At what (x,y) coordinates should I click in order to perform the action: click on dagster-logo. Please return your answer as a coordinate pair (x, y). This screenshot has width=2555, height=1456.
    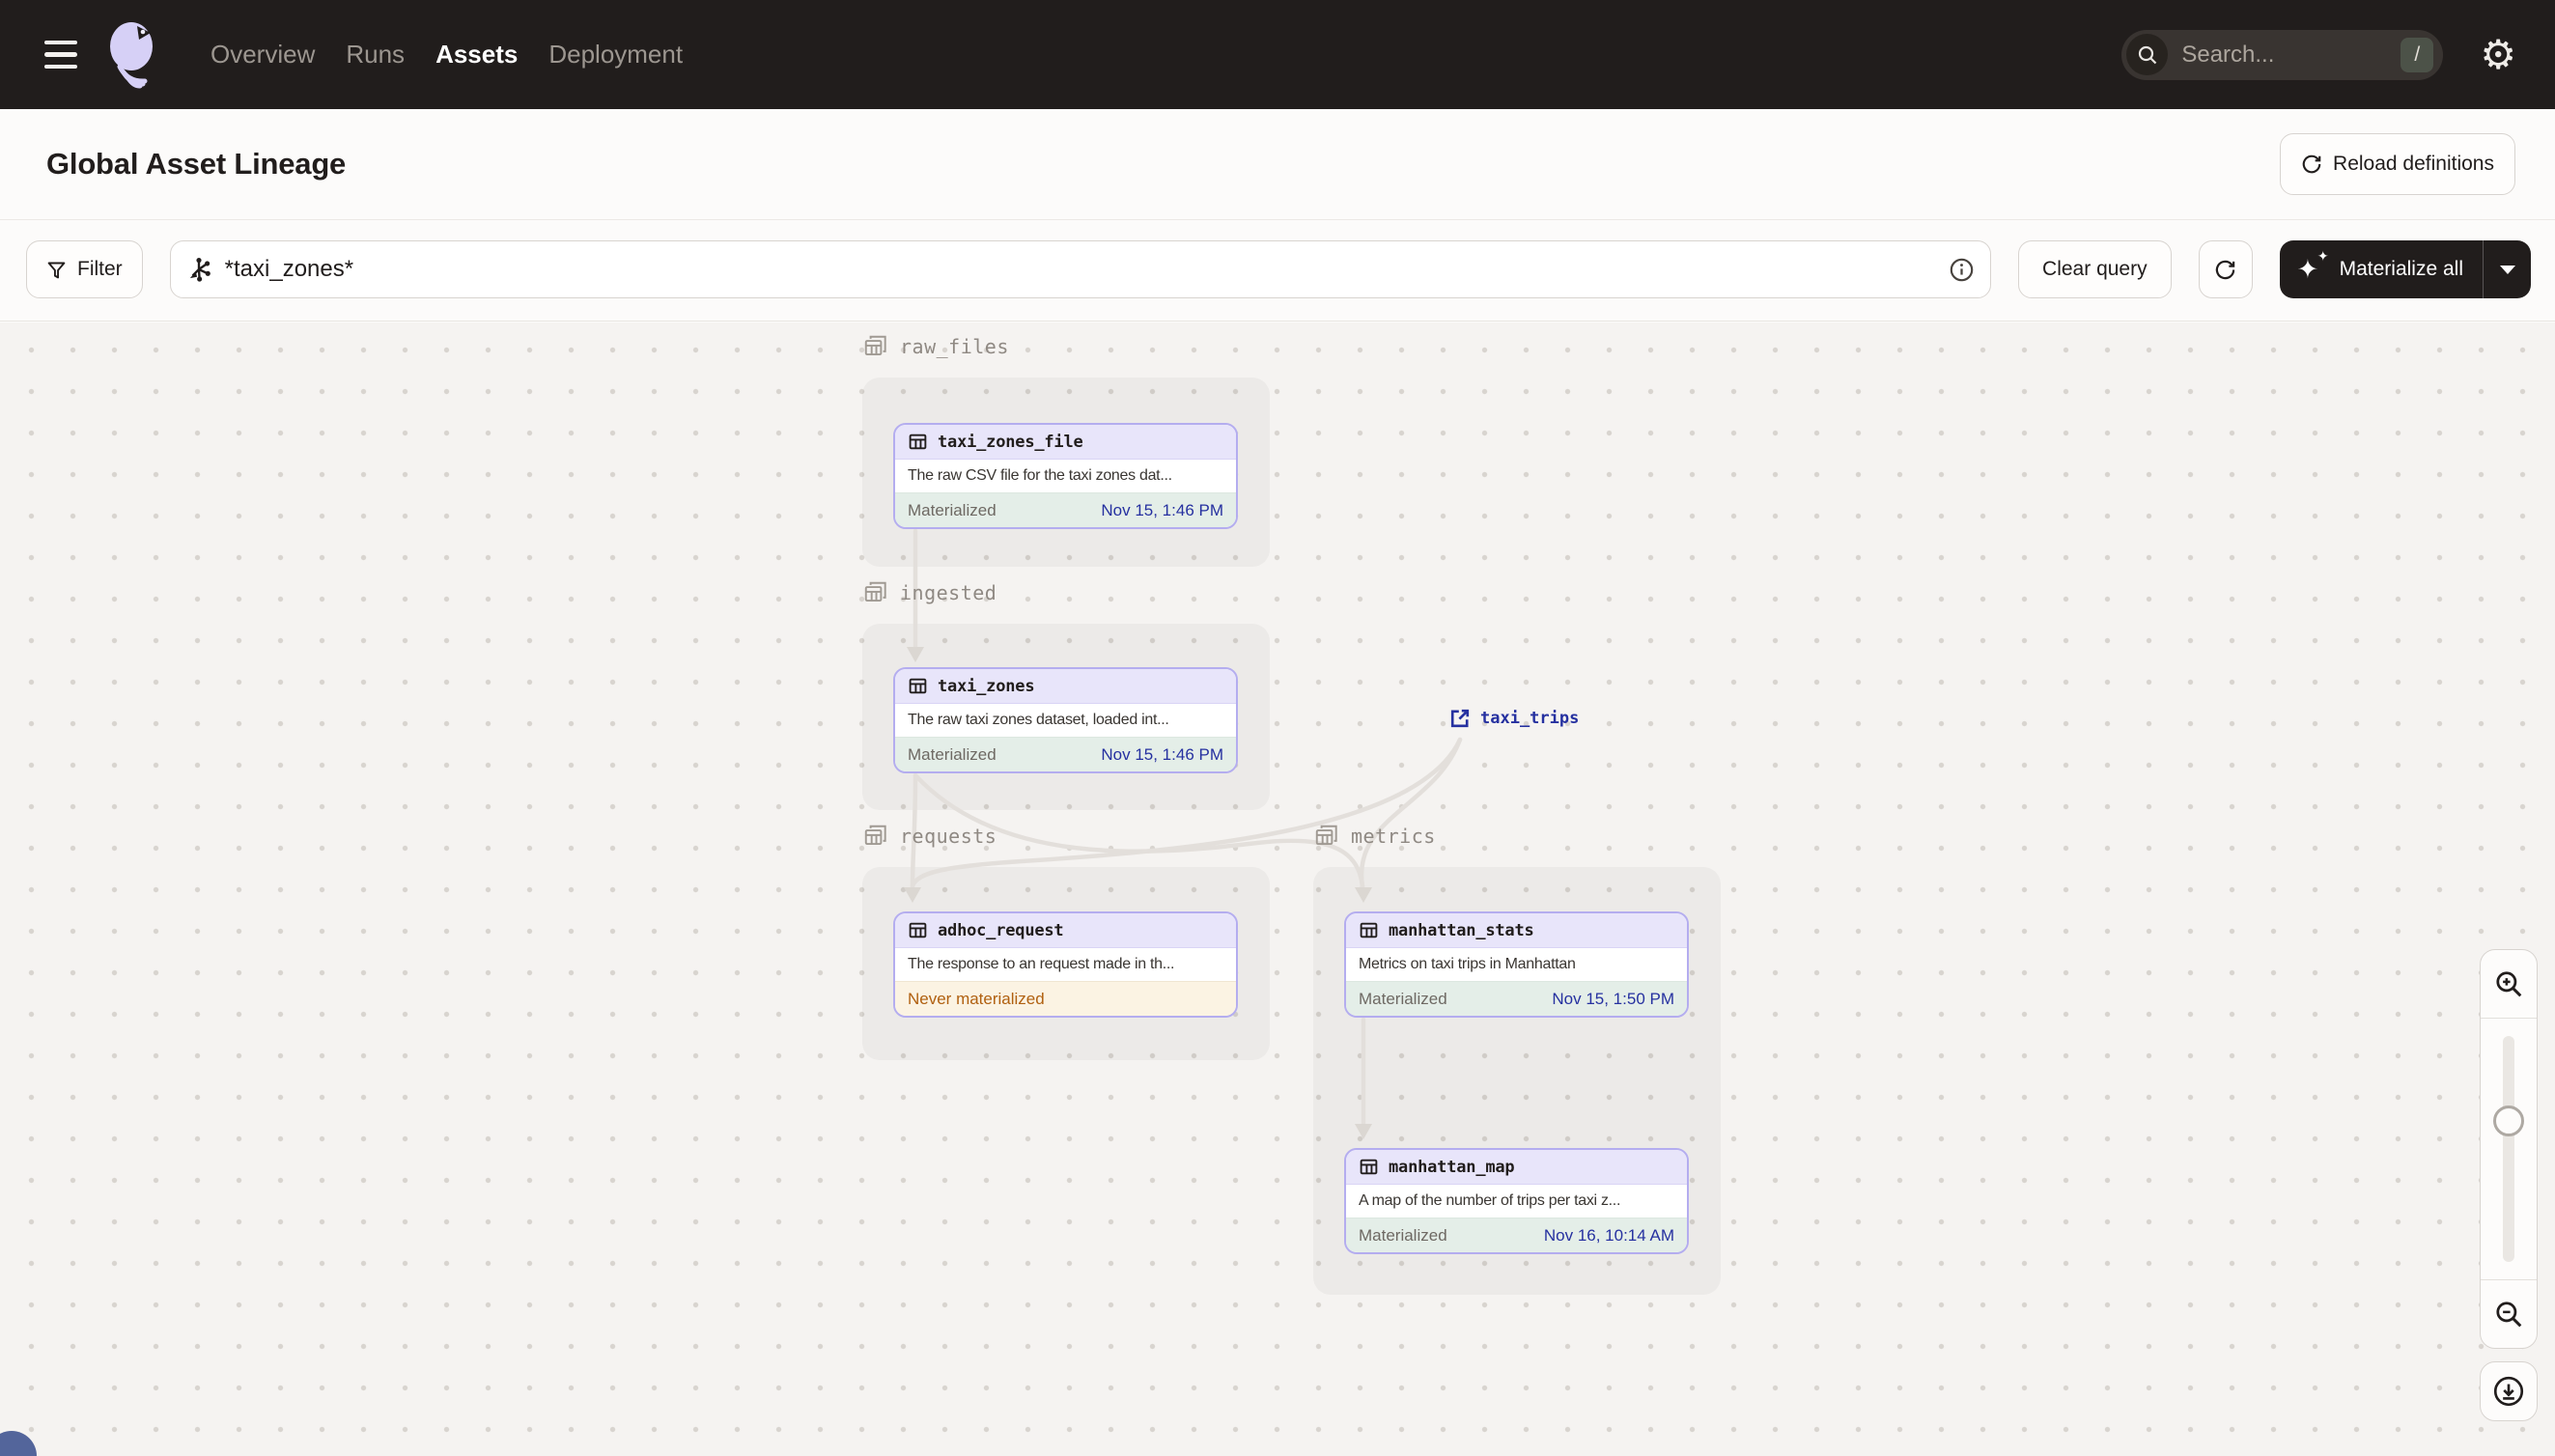
    Looking at the image, I should click on (133, 55).